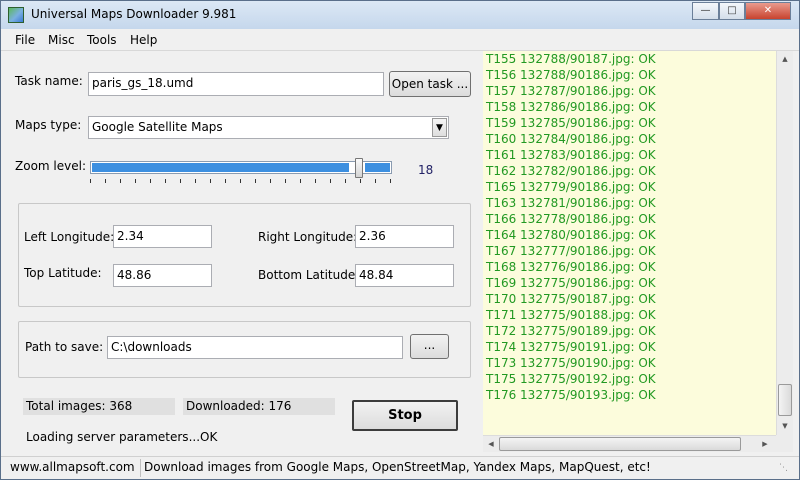  What do you see at coordinates (571, 299) in the screenshot?
I see `log-line: T170 132775/90187.jpg: OK` at bounding box center [571, 299].